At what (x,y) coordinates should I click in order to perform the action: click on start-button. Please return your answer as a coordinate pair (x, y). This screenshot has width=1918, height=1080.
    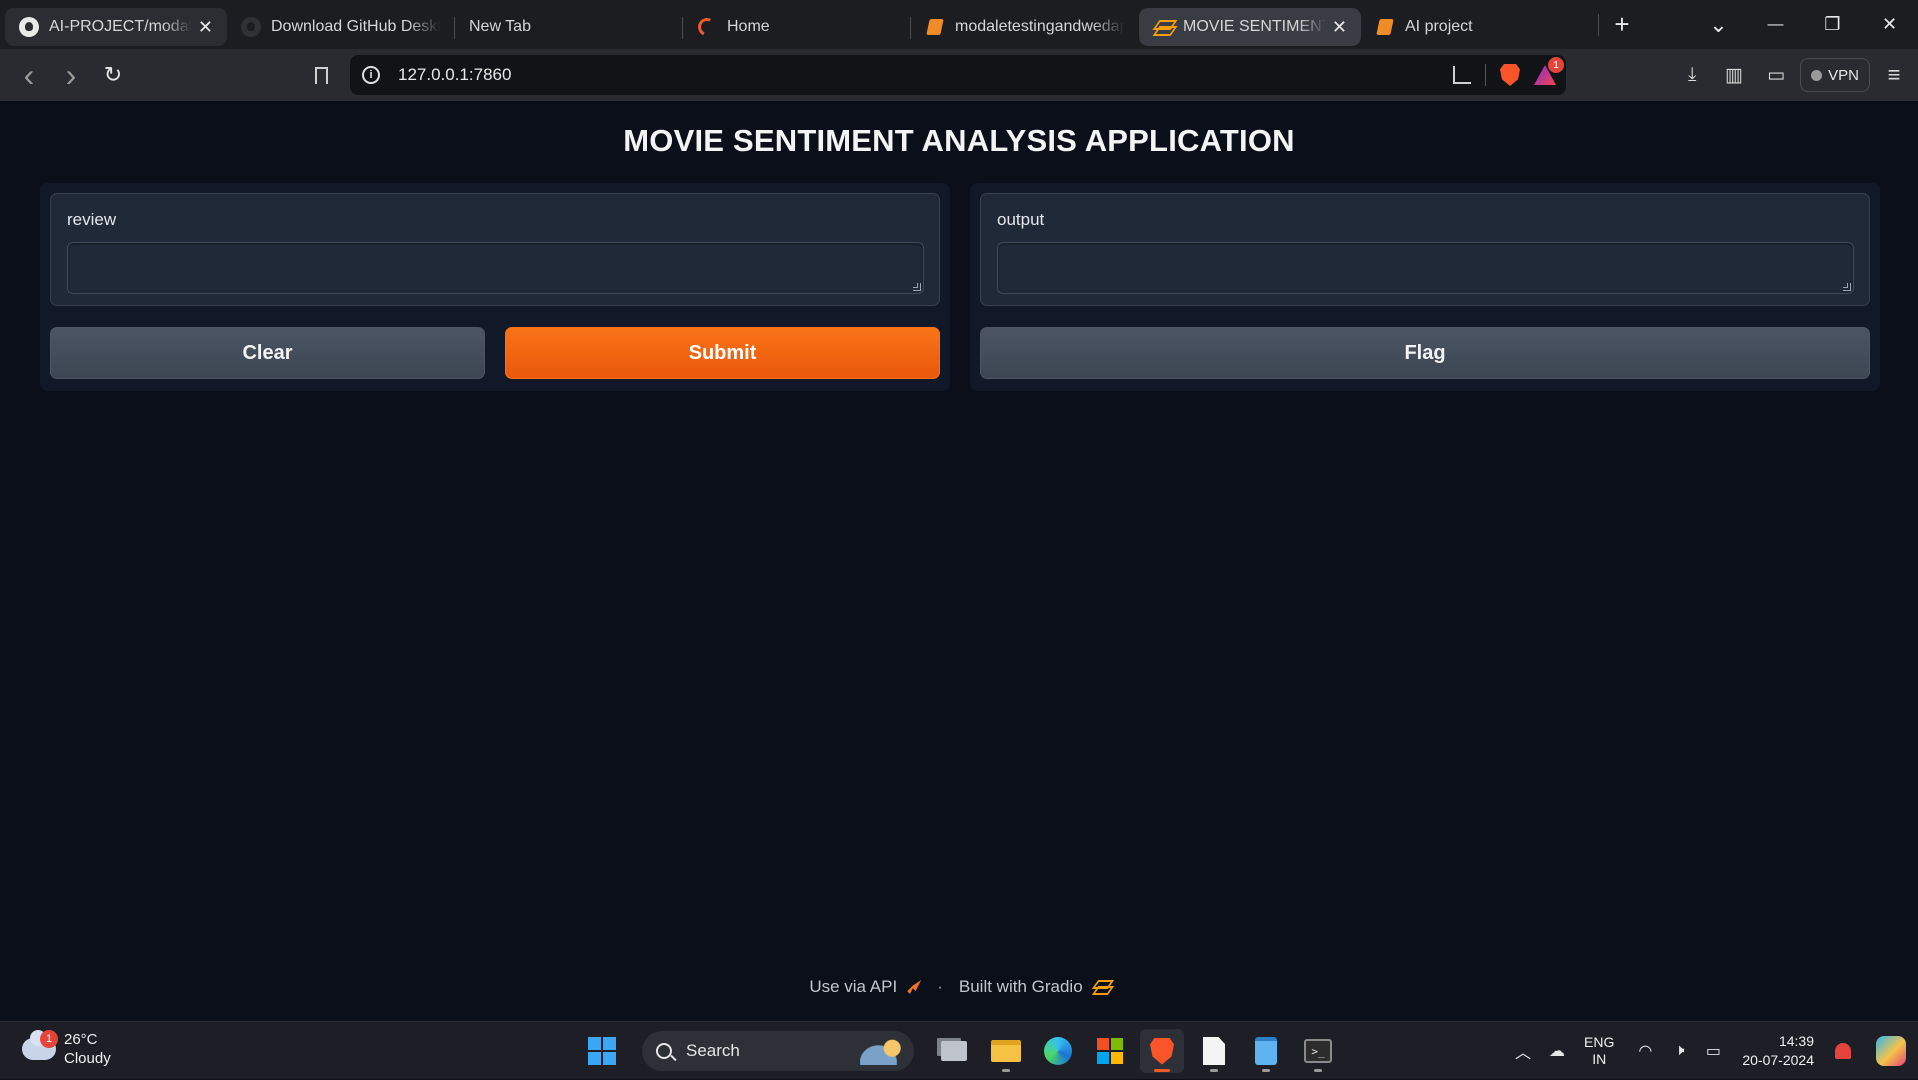
    Looking at the image, I should click on (602, 1051).